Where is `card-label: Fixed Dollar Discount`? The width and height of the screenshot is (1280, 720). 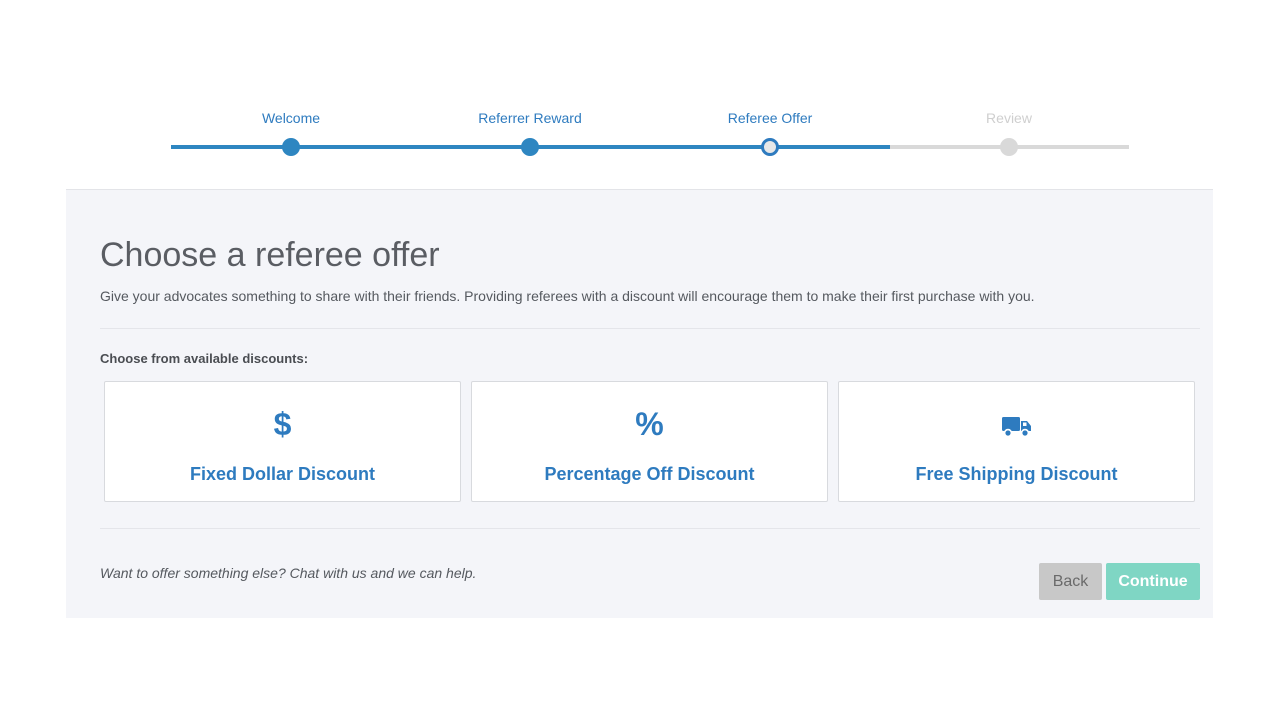 card-label: Fixed Dollar Discount is located at coordinates (282, 474).